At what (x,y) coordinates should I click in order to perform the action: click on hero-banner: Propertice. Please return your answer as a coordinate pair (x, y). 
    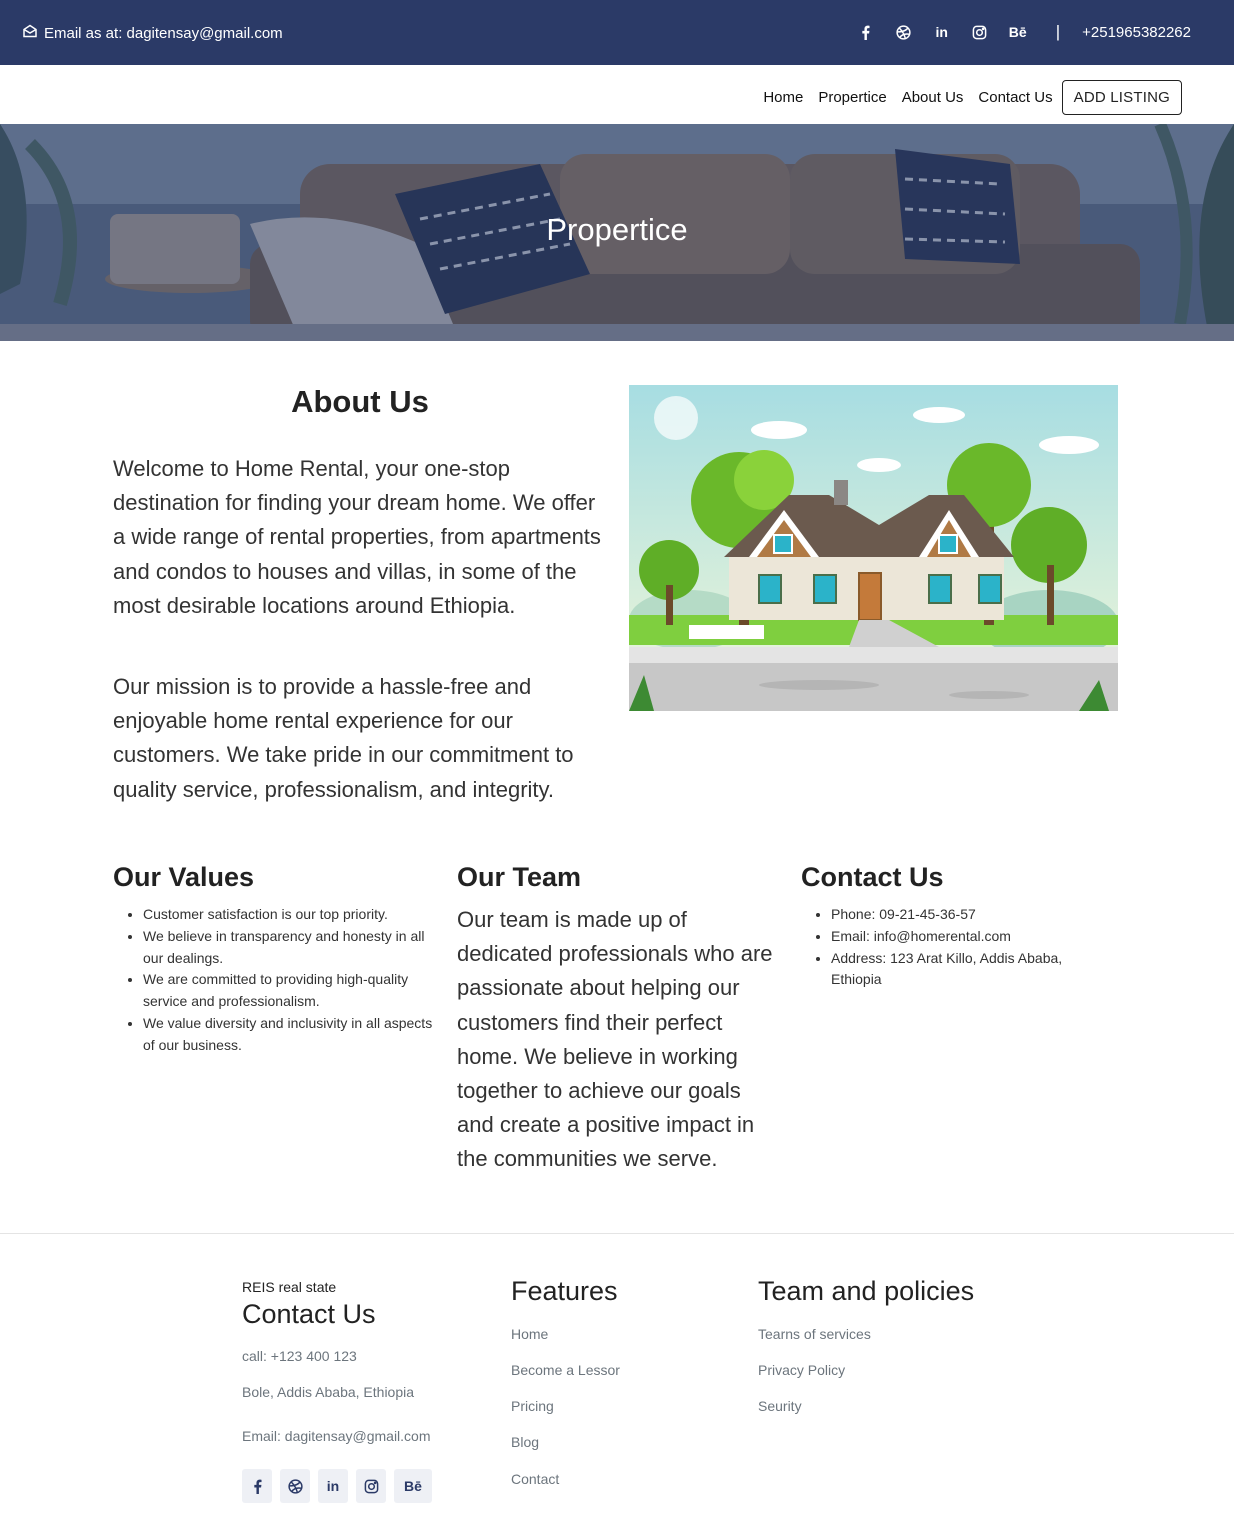
    Looking at the image, I should click on (617, 232).